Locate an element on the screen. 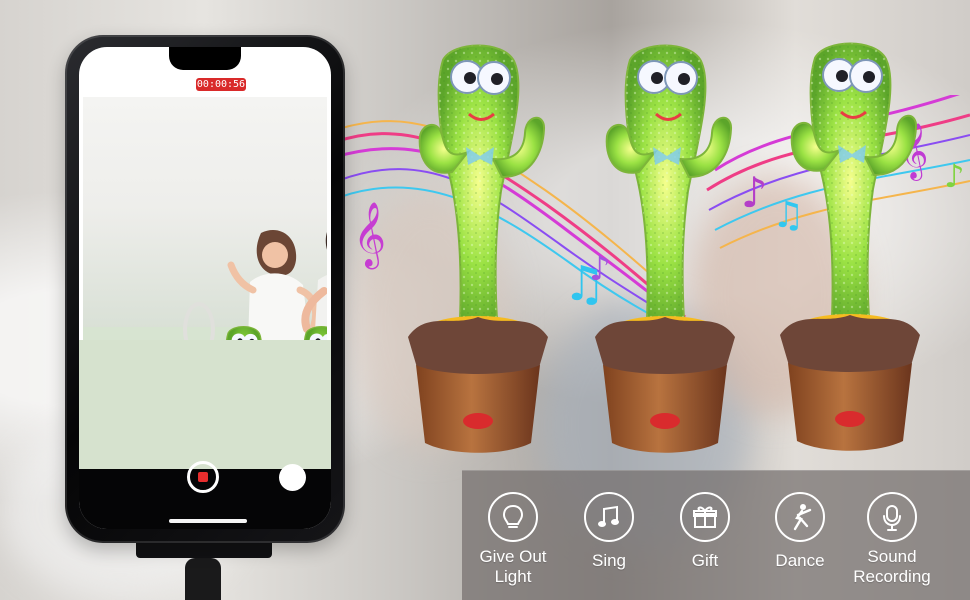 This screenshot has width=970, height=600. phone-notch is located at coordinates (205, 58).